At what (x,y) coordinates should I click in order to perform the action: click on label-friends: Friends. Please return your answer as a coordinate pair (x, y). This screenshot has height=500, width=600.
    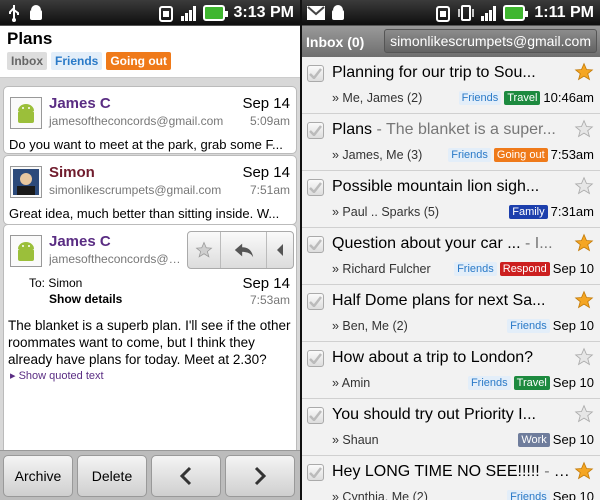
    Looking at the image, I should click on (77, 61).